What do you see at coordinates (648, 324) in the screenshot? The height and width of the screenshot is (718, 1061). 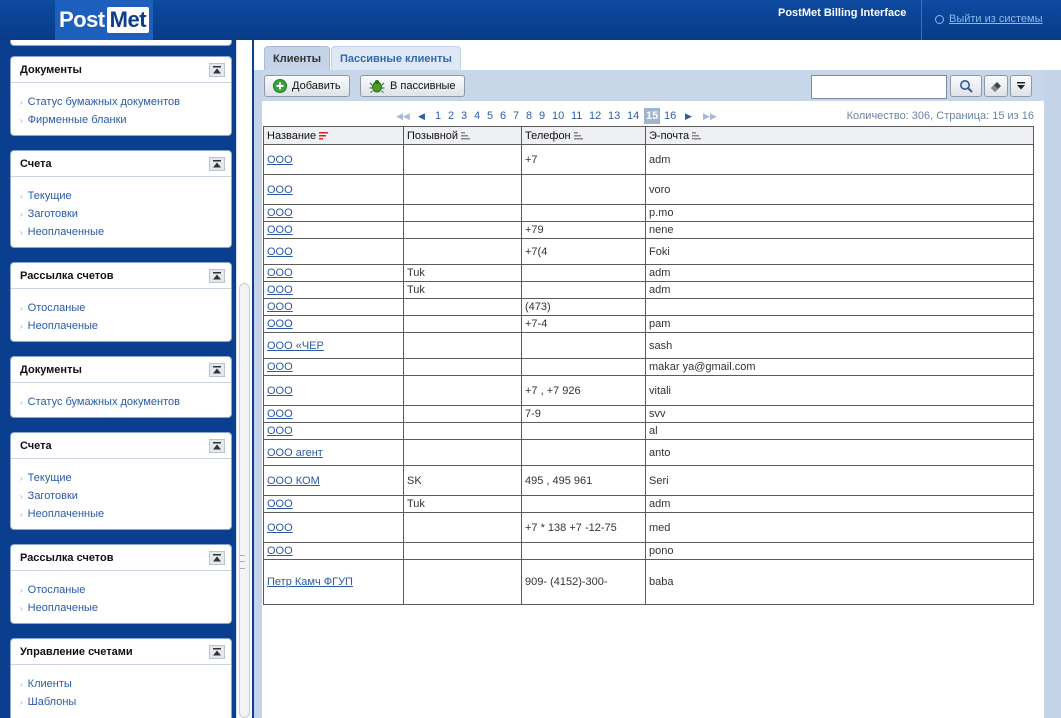 I see `table-row: ООО +7-4 pam` at bounding box center [648, 324].